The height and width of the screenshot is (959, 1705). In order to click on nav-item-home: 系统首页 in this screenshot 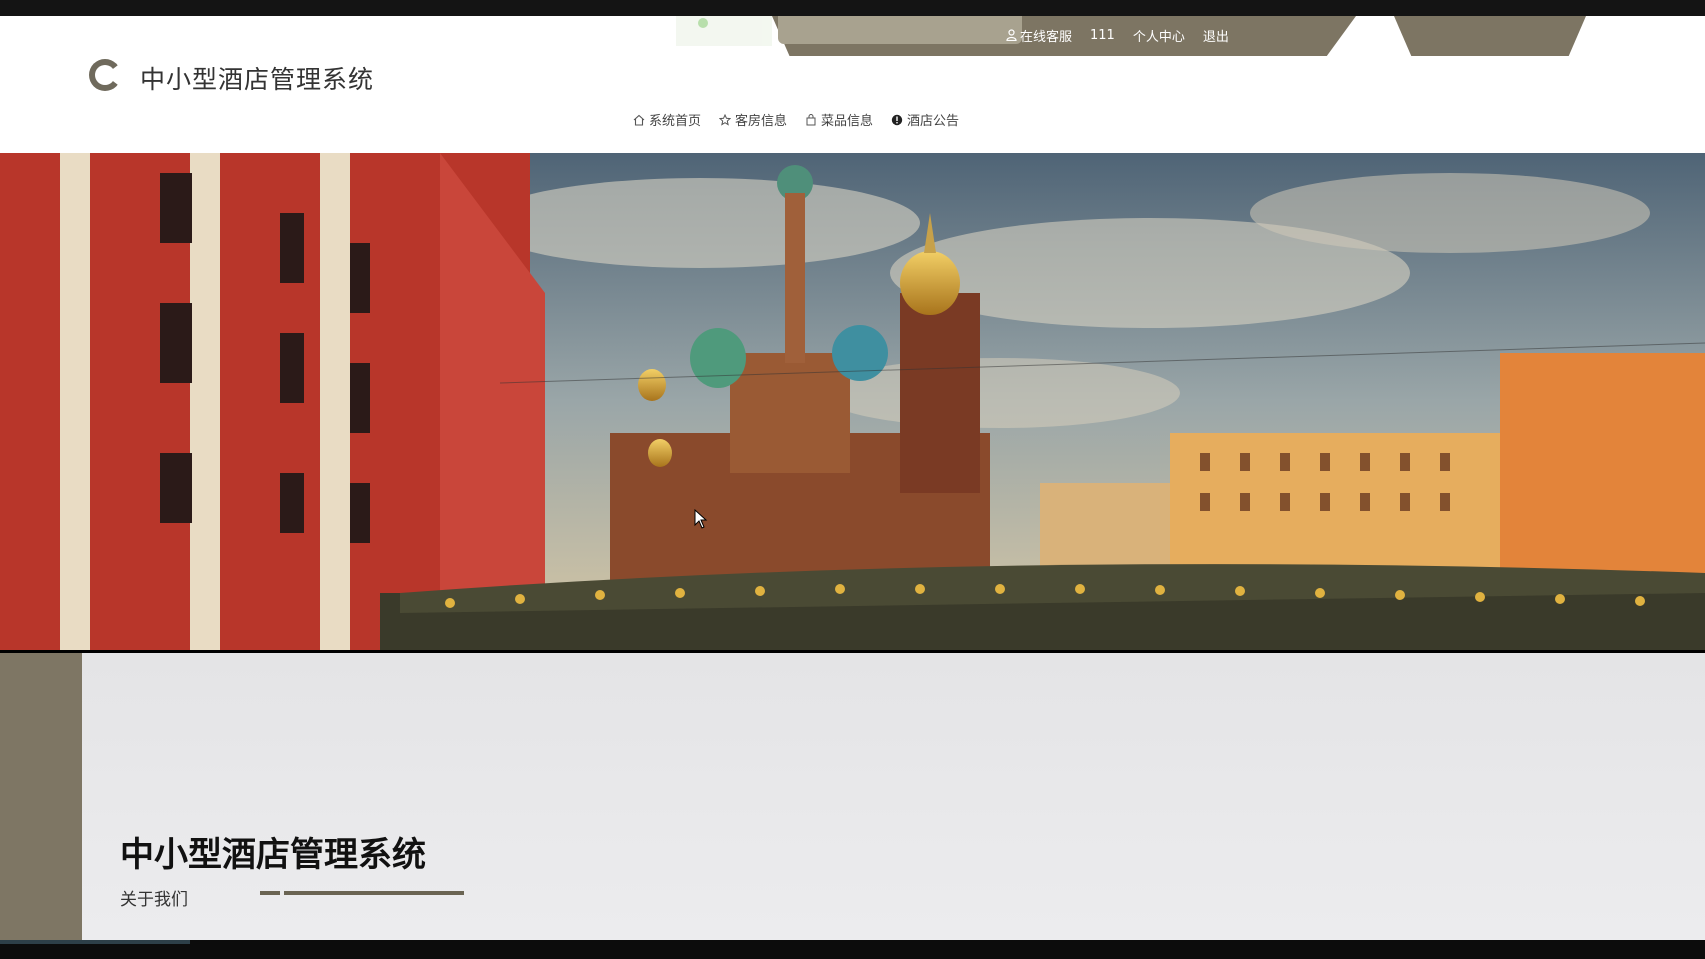, I will do `click(667, 119)`.